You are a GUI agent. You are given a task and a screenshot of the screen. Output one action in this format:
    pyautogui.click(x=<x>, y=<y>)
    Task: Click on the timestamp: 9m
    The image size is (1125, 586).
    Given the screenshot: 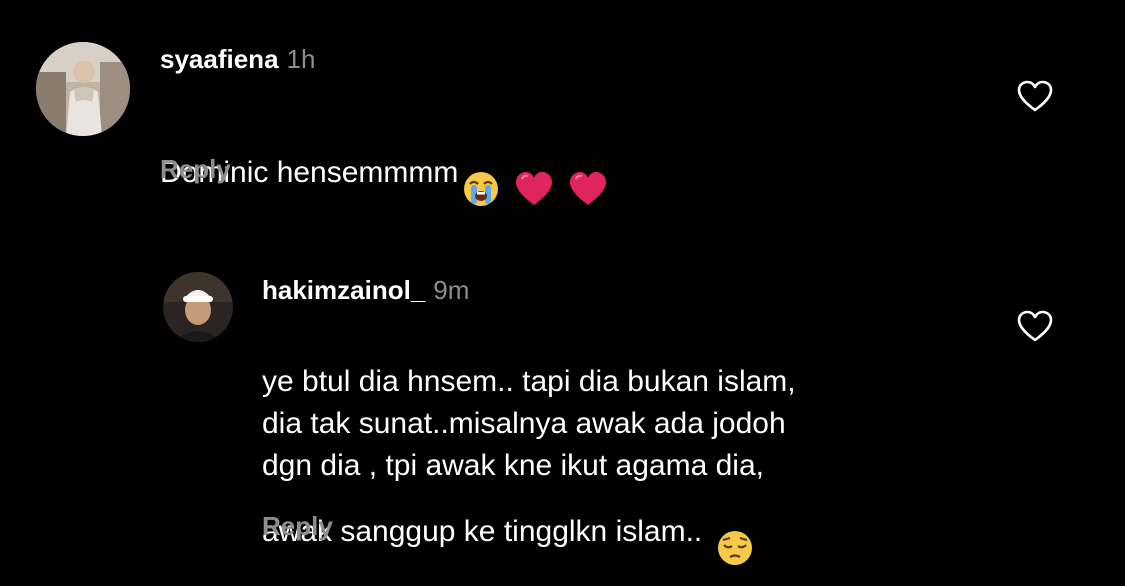 What is the action you would take?
    pyautogui.click(x=451, y=290)
    